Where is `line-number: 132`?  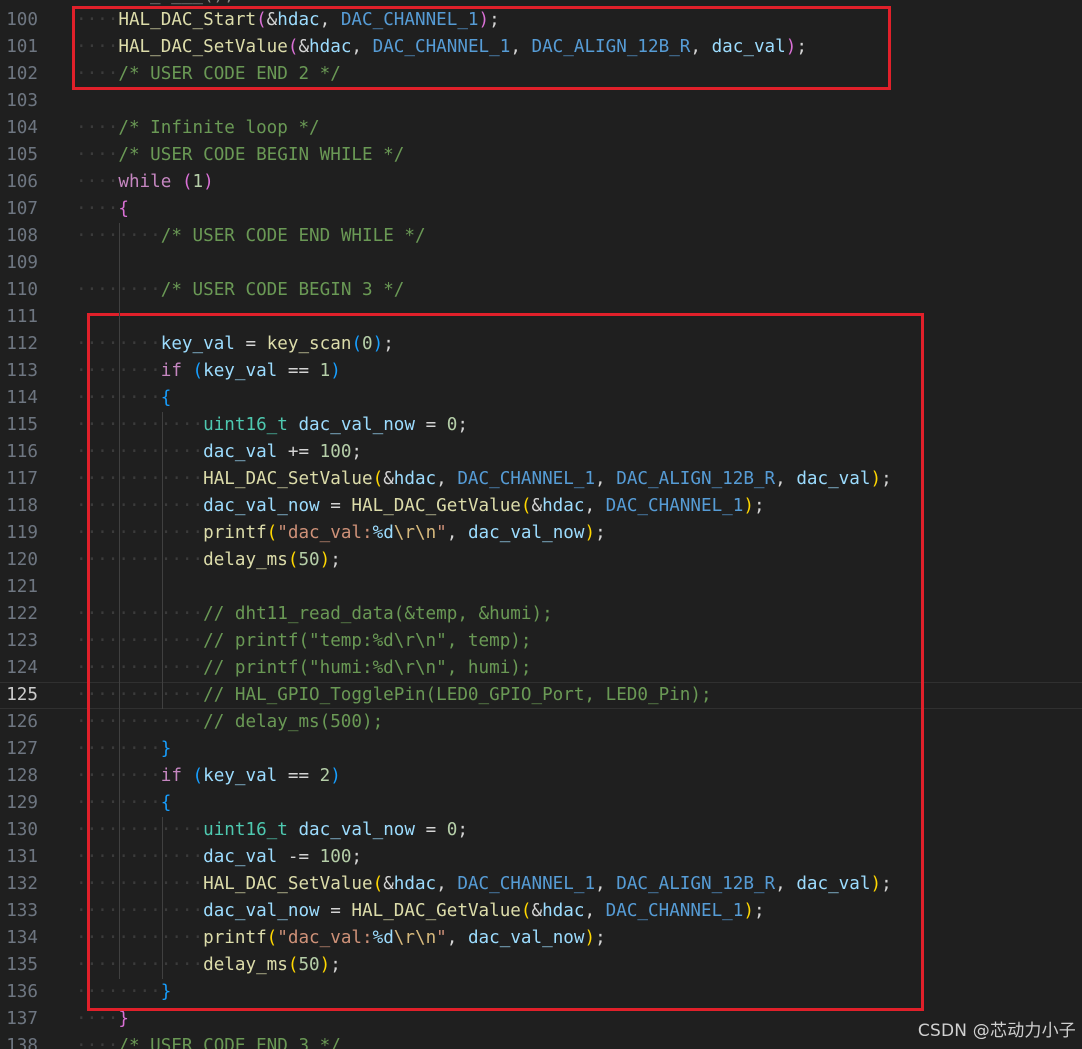
line-number: 132 is located at coordinates (22, 884).